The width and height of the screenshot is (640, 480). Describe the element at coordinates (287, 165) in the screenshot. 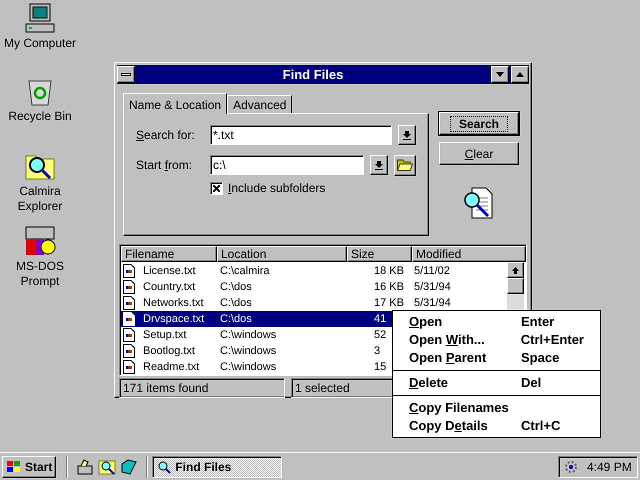

I see `start-from-field: c:\` at that location.